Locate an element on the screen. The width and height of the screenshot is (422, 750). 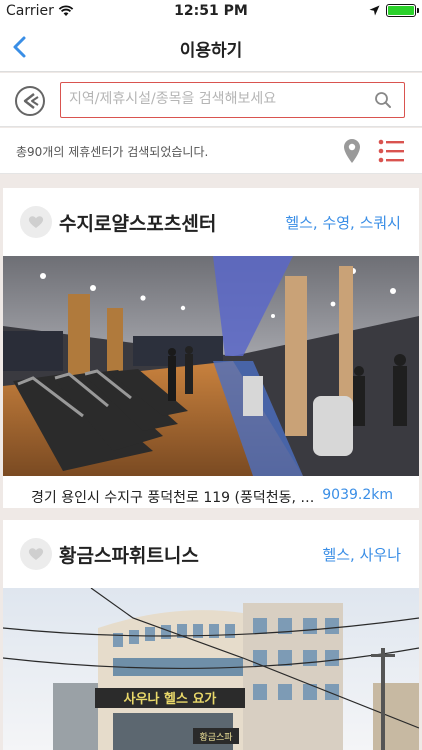
center-tags: 헬스, 수영, 스쿼시 is located at coordinates (343, 223).